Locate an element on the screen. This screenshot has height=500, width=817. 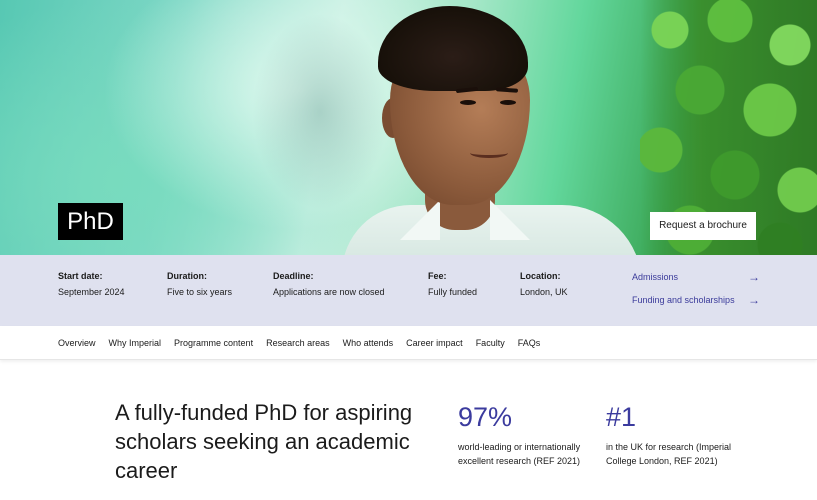
portrait-collar-right is located at coordinates (510, 220).